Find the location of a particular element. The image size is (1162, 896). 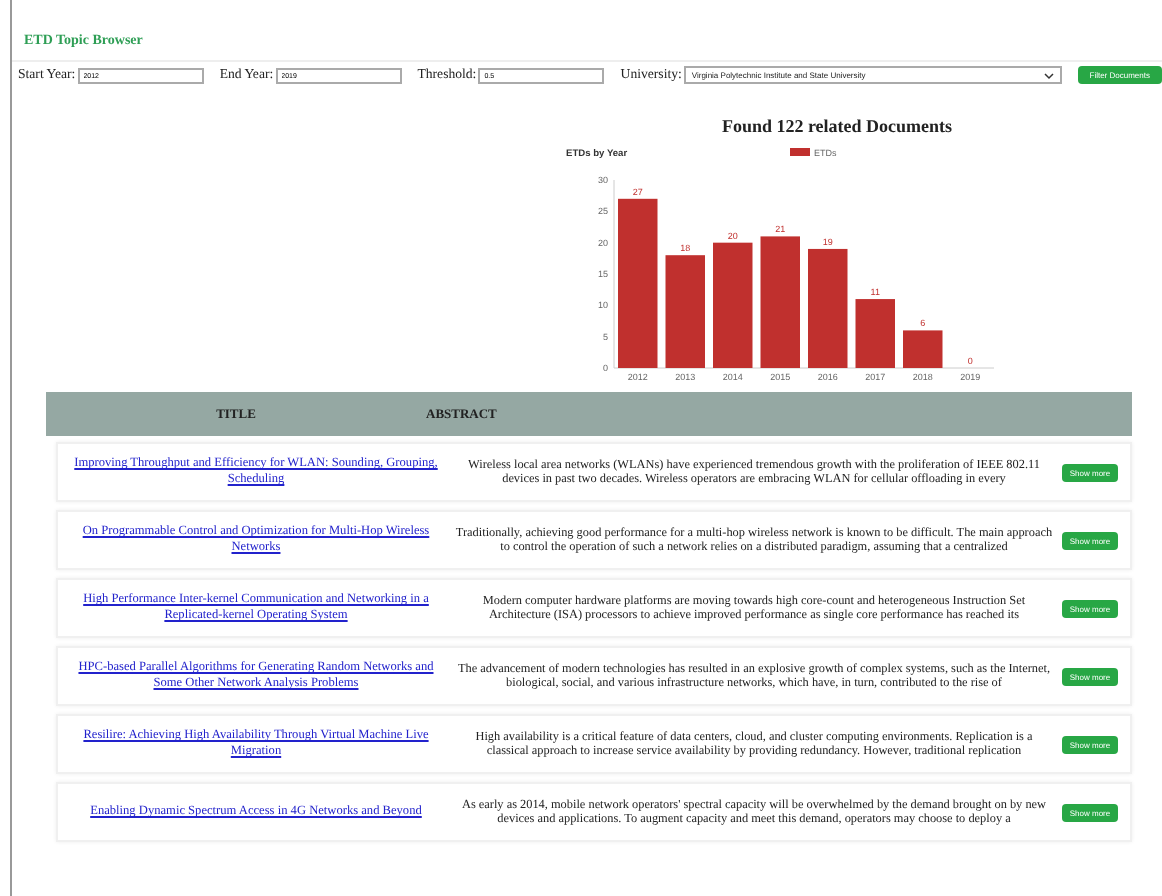

results-heading: Found 122 related Documents is located at coordinates (837, 126).